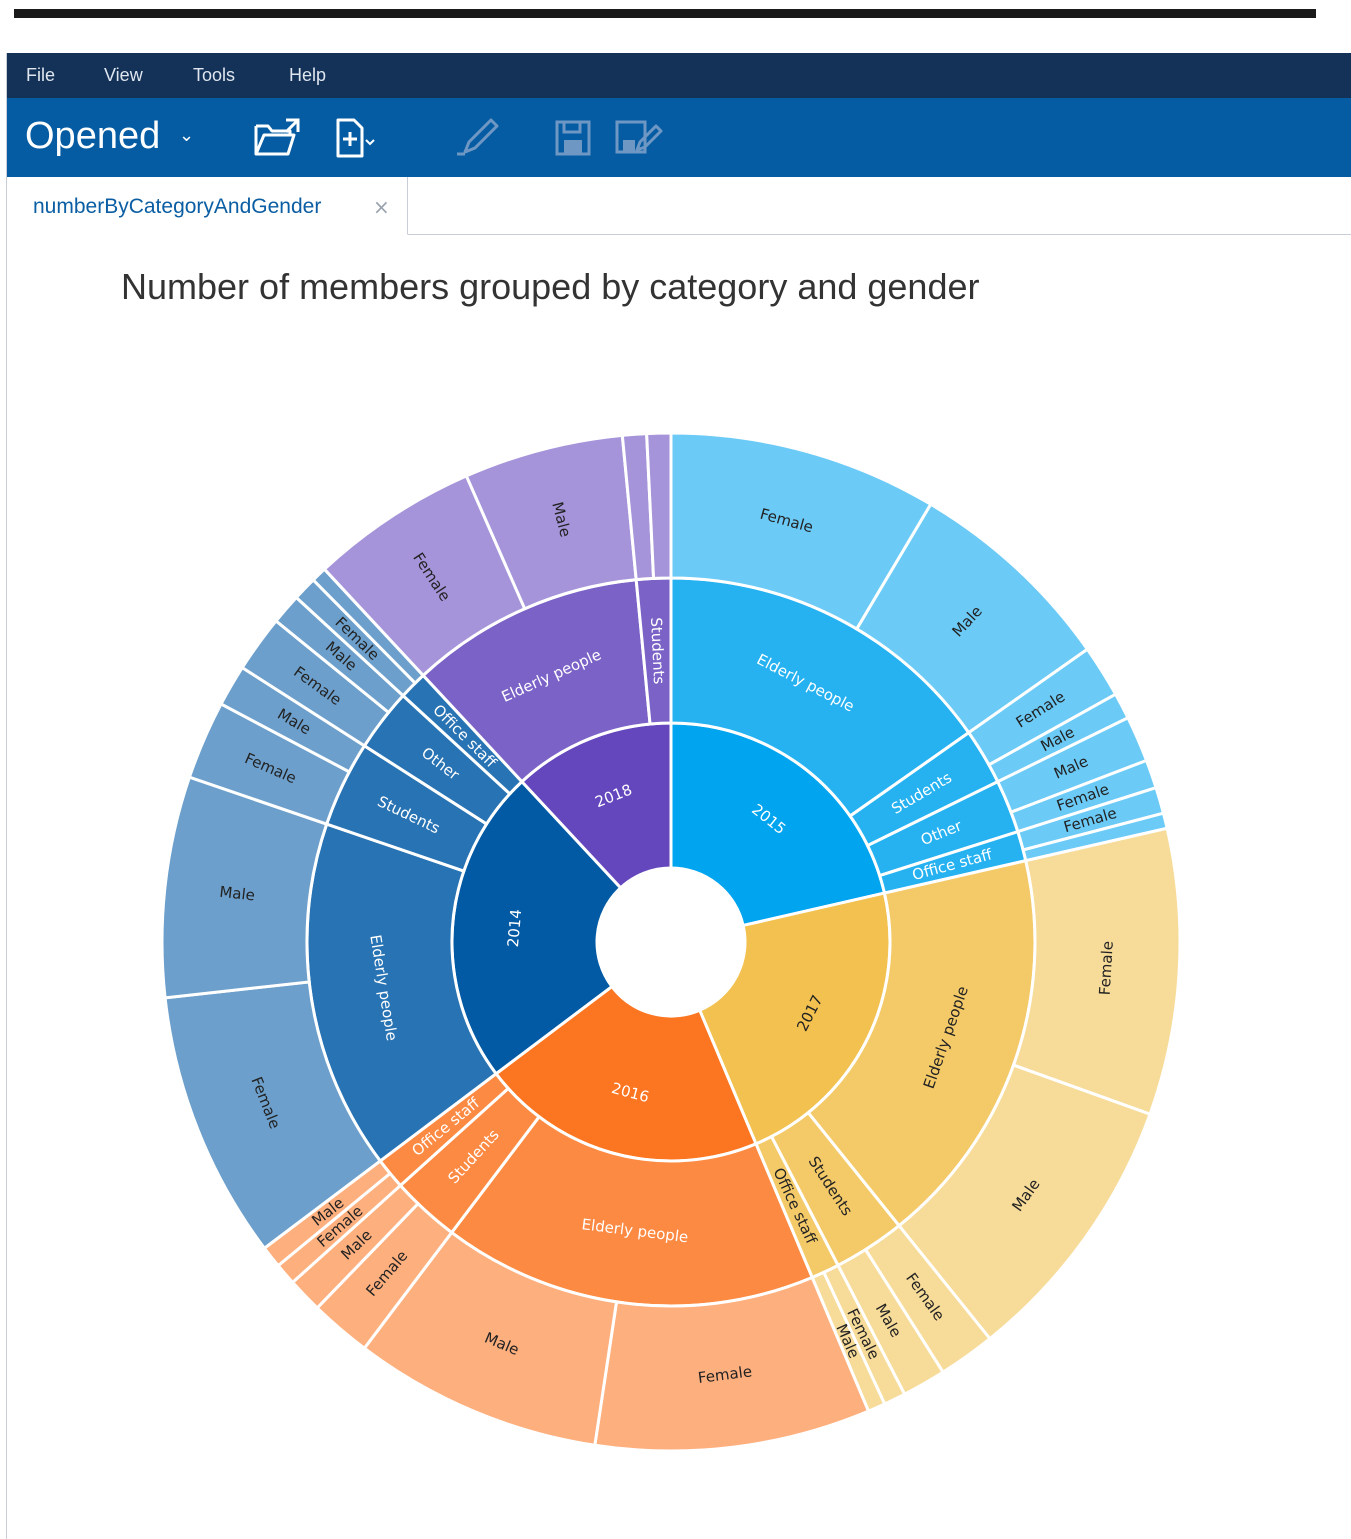 This screenshot has height=1539, width=1351. I want to click on sunburst-label-2018-students-1: Students, so click(657, 651).